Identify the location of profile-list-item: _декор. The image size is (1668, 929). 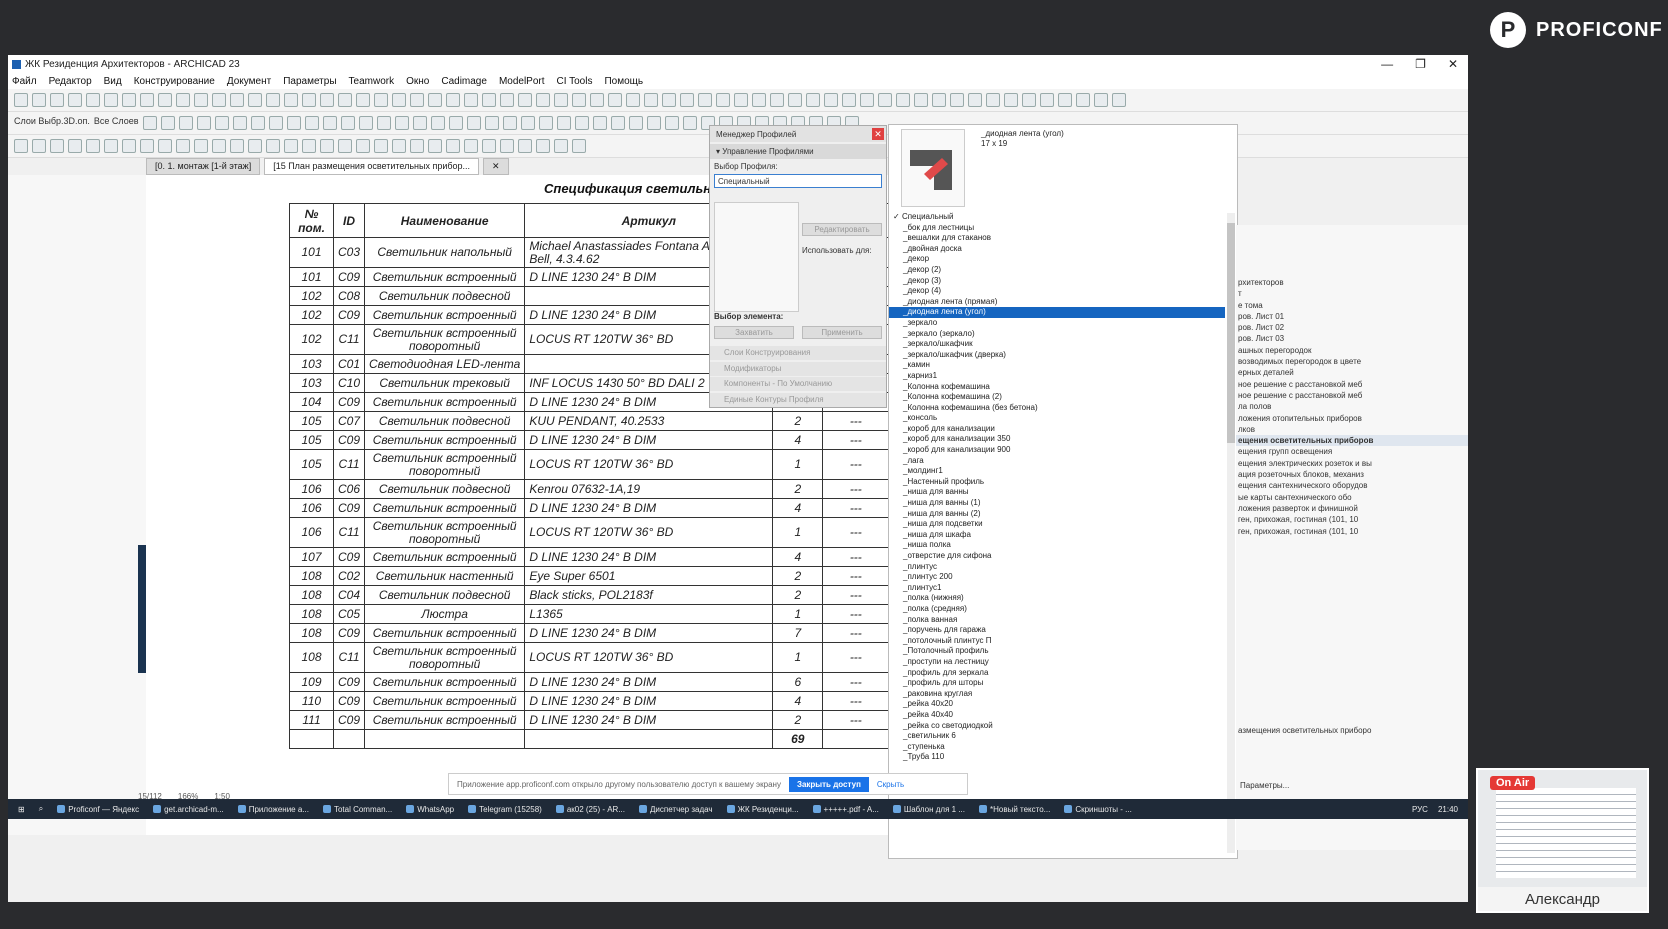
(1057, 259).